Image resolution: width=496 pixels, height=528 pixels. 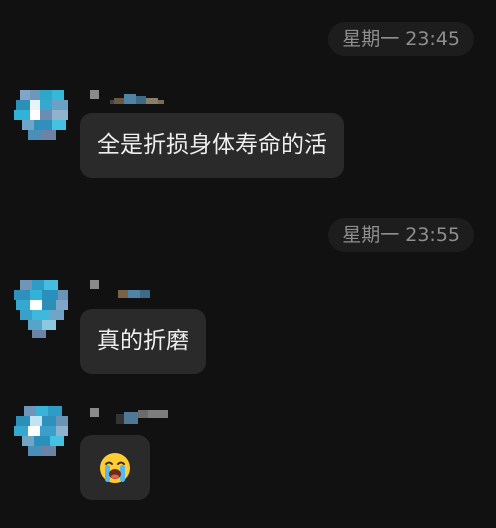 What do you see at coordinates (401, 39) in the screenshot?
I see `timestamp-pill: 星期一 23:45` at bounding box center [401, 39].